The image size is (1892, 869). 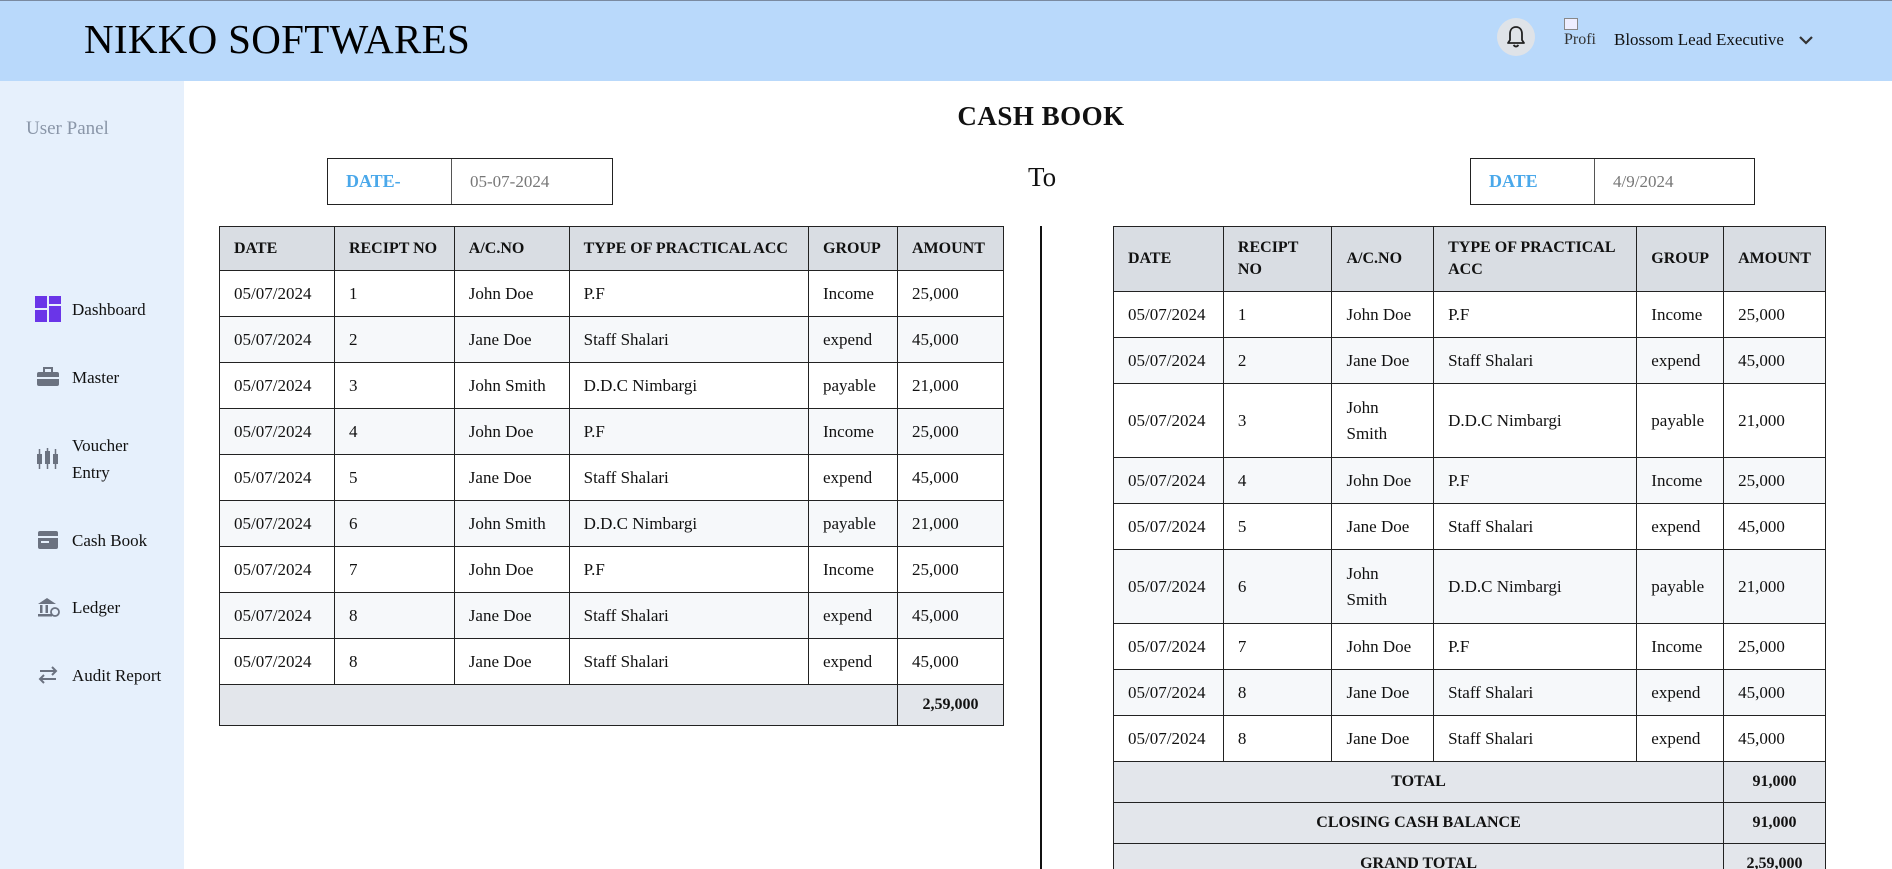 What do you see at coordinates (394, 339) in the screenshot?
I see `table-cell: 2` at bounding box center [394, 339].